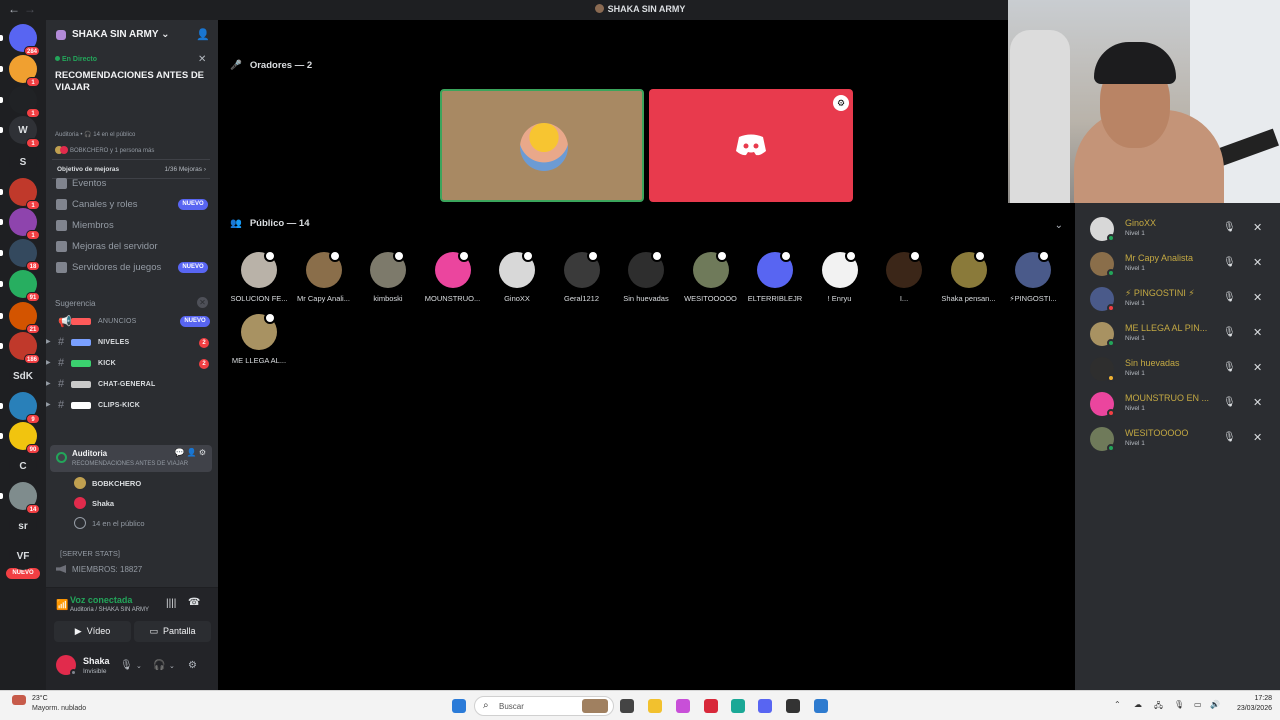  What do you see at coordinates (99, 569) in the screenshot?
I see `members-stat-channel: MIEMBROS: 18827` at bounding box center [99, 569].